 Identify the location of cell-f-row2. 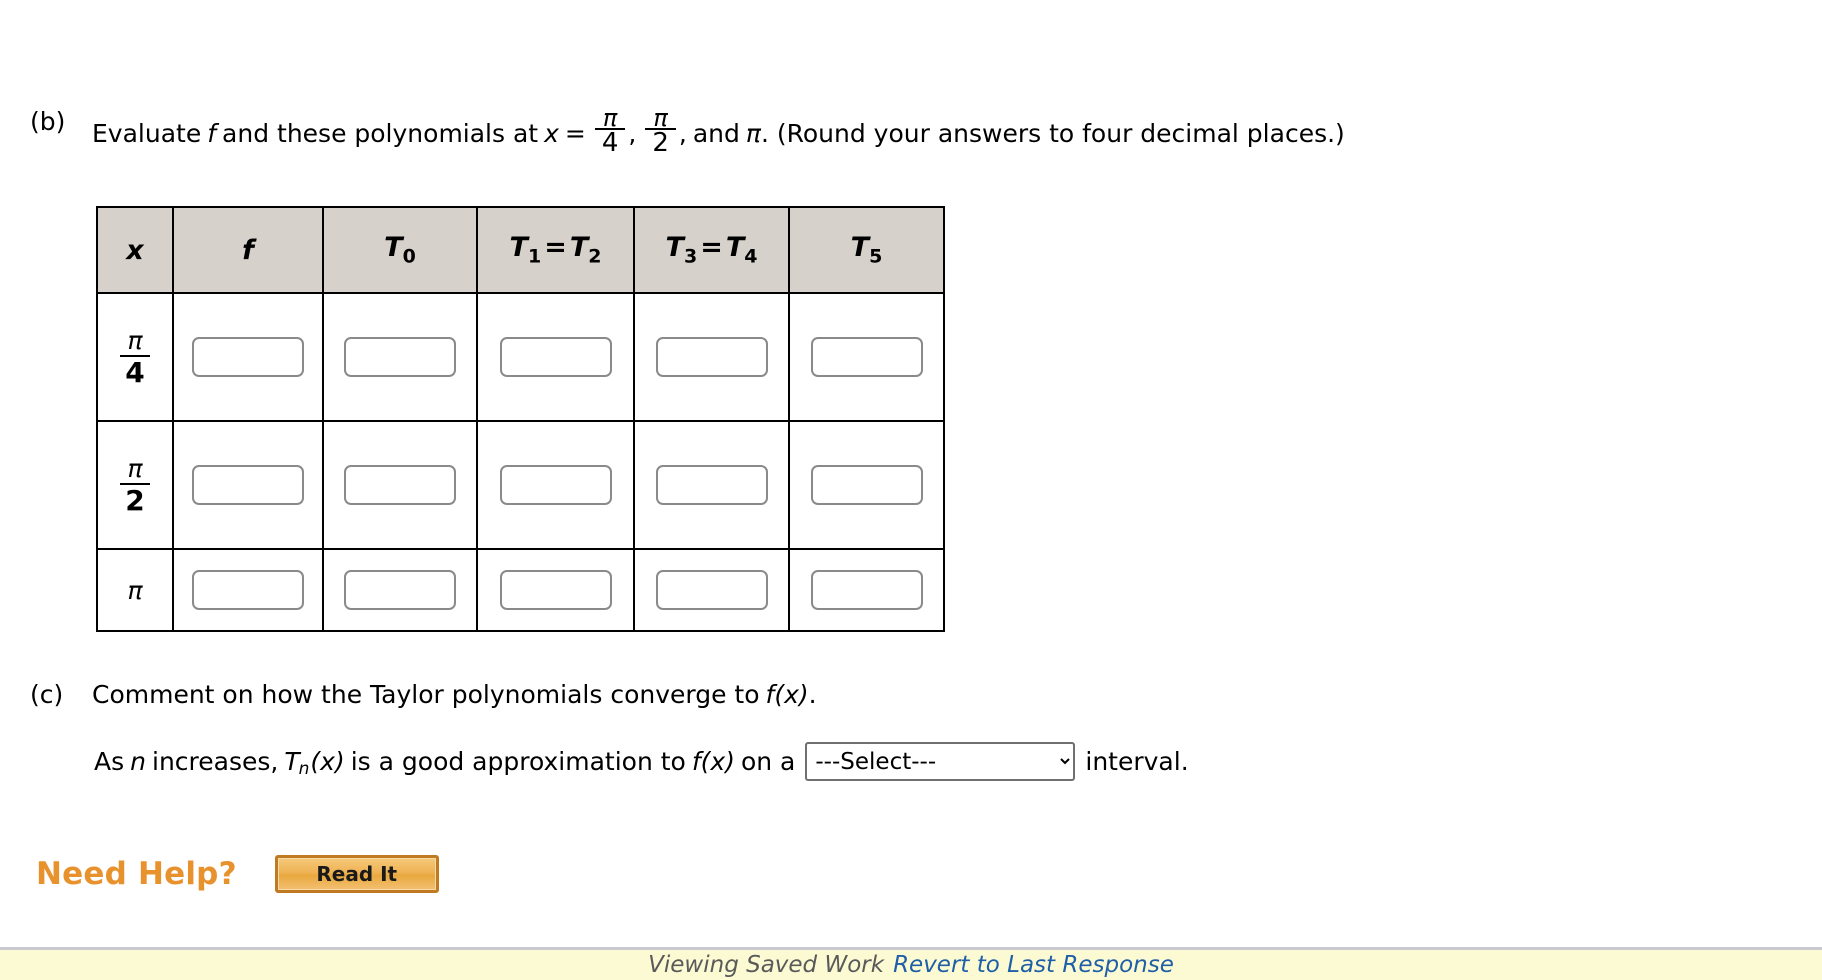
(248, 485).